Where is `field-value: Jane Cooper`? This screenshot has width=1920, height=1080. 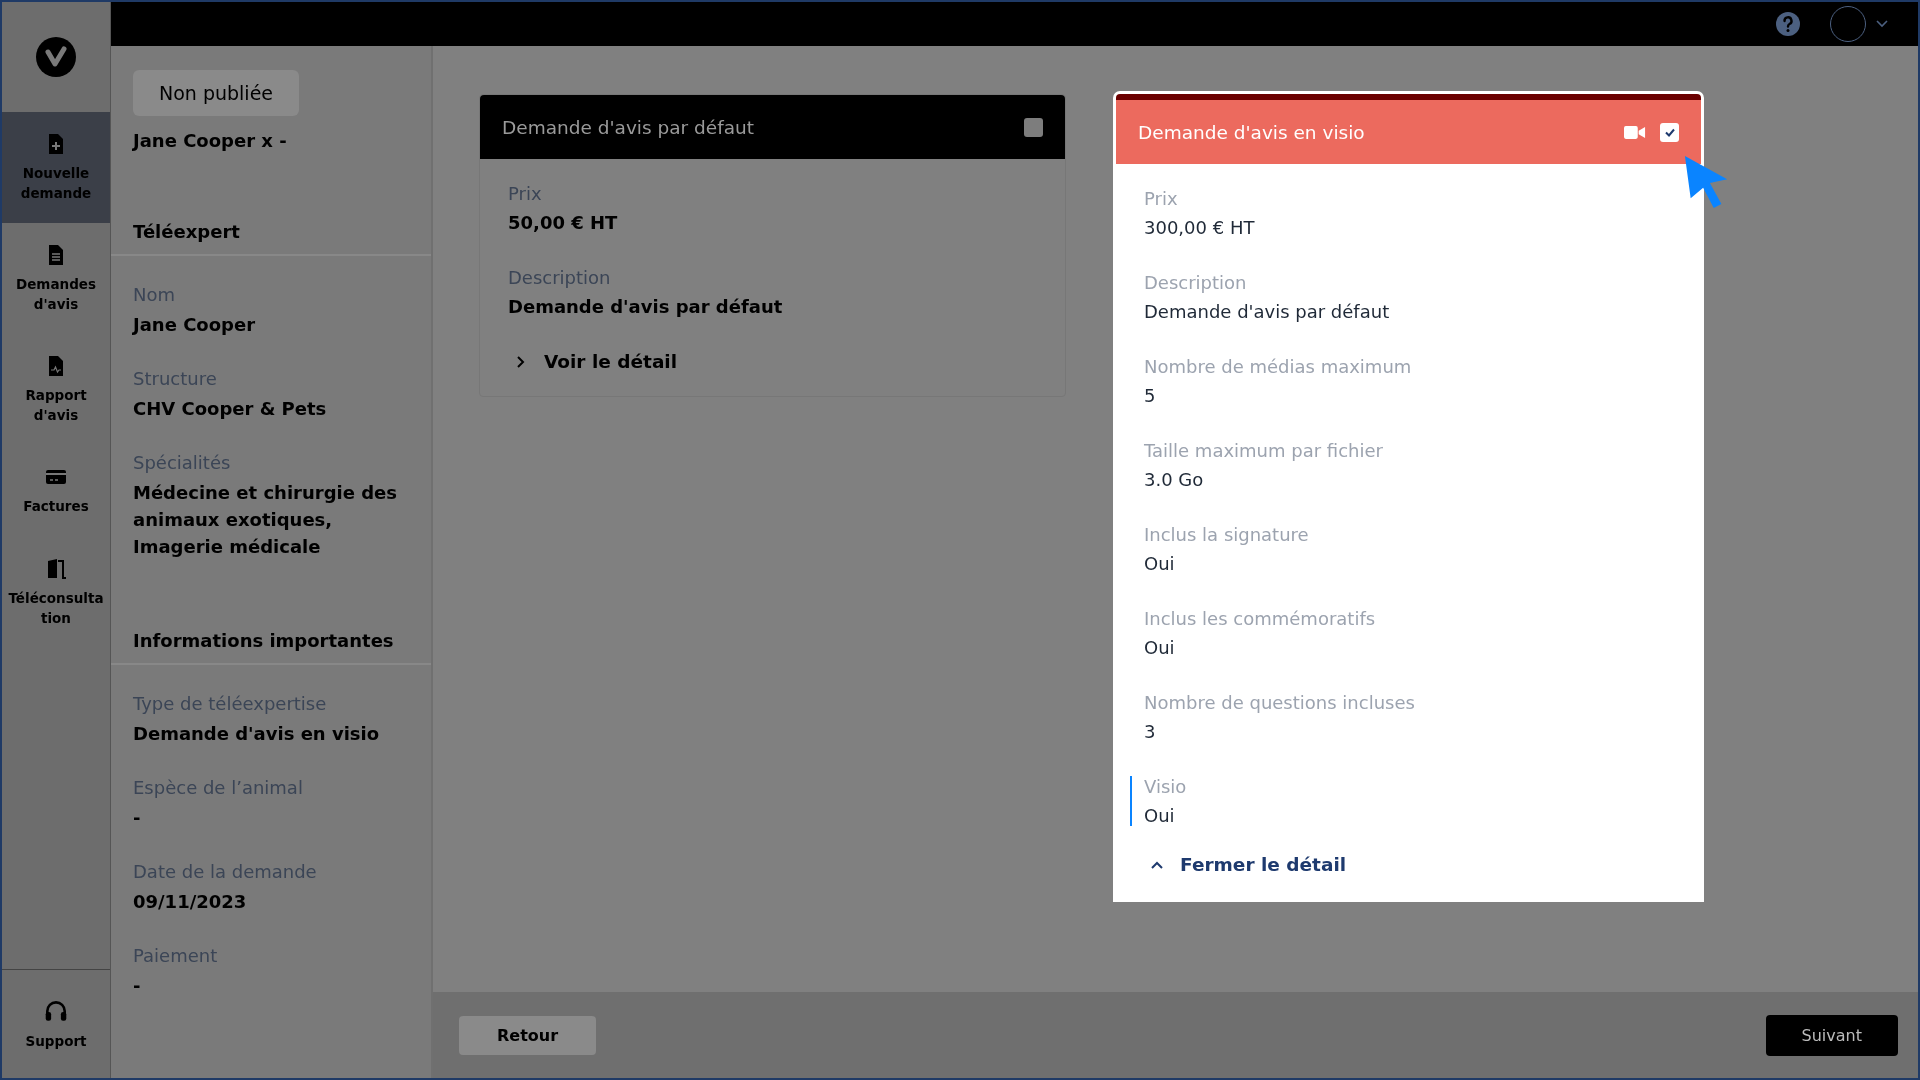
field-value: Jane Cooper is located at coordinates (195, 325).